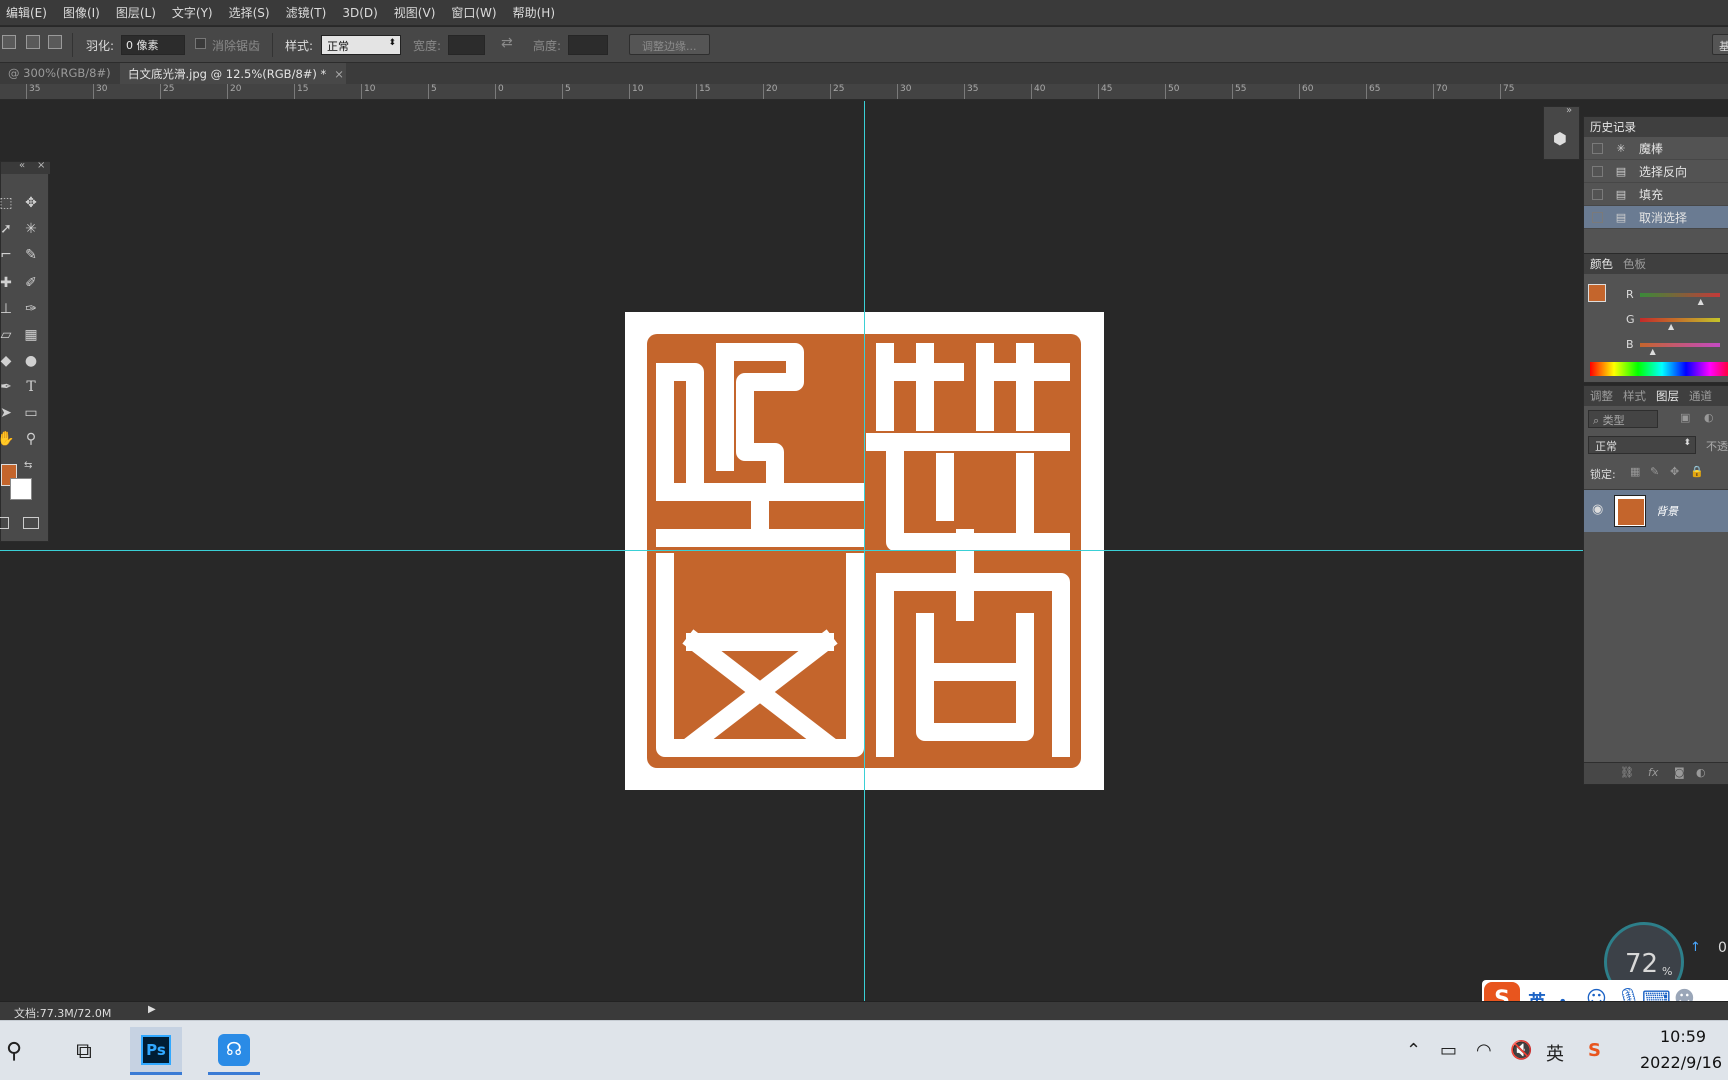 The height and width of the screenshot is (1080, 1728). Describe the element at coordinates (33, 42) in the screenshot. I see `add-to-selection-icon` at that location.